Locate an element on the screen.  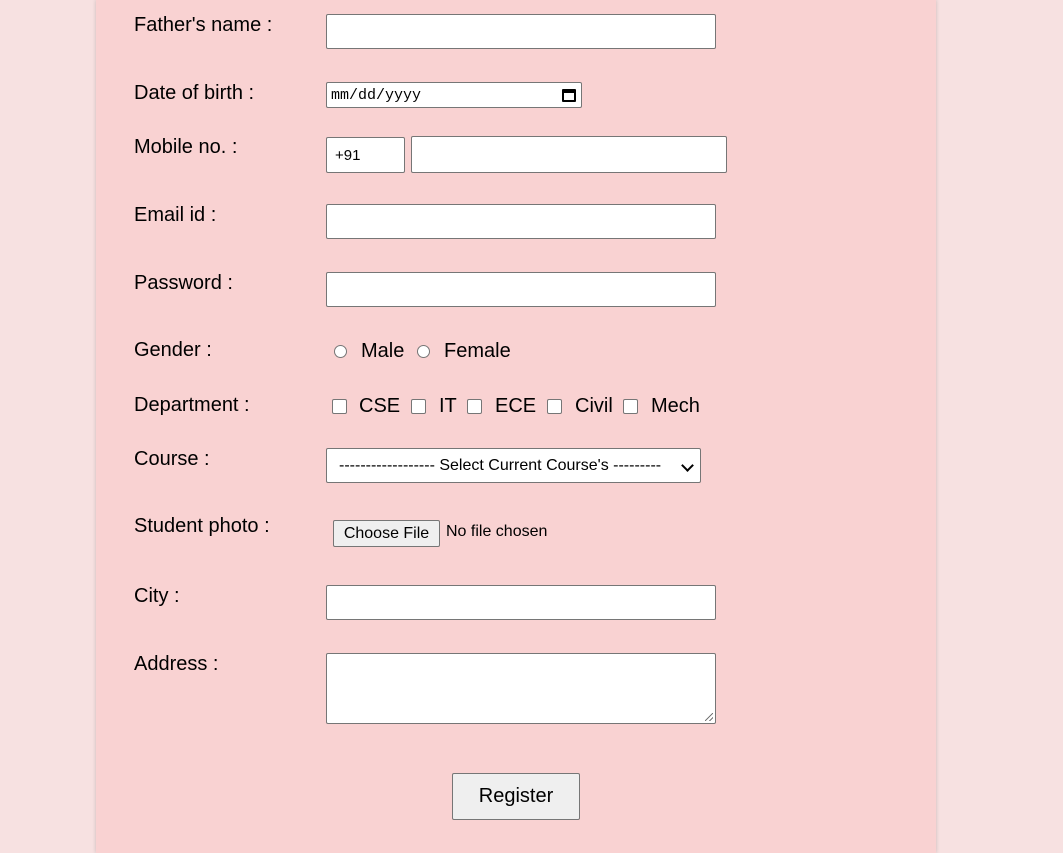
department-option-cse: CSE is located at coordinates (366, 406).